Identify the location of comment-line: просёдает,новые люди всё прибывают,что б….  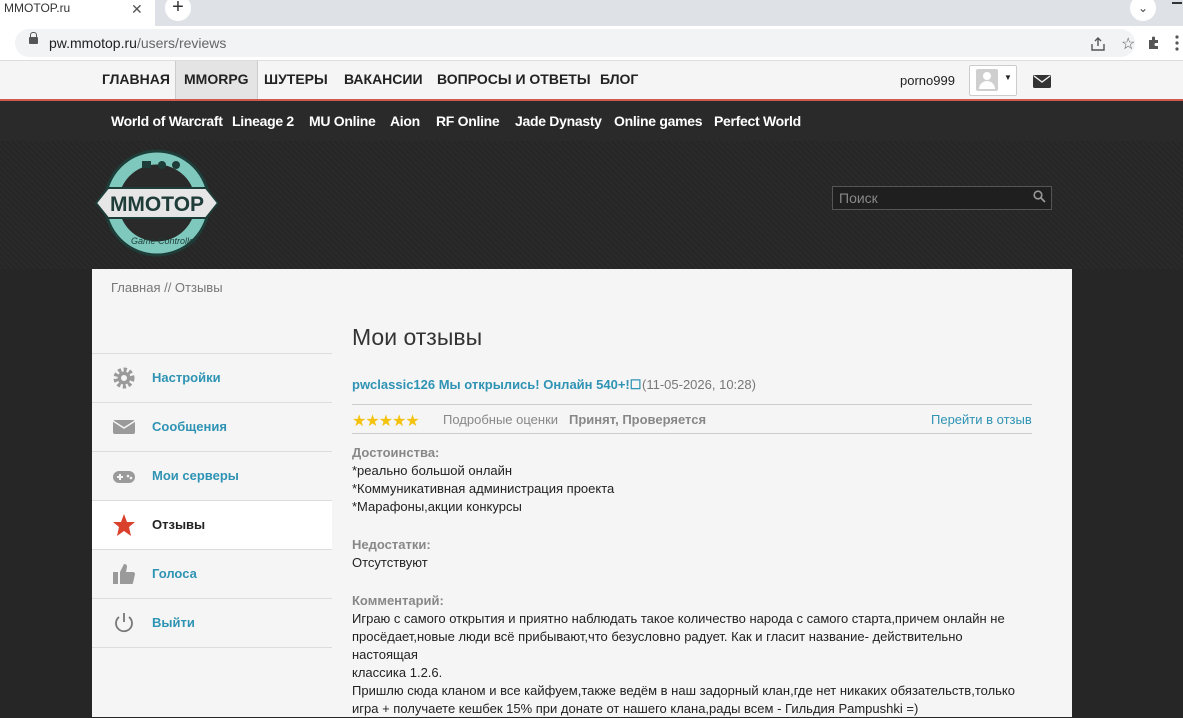
(657, 645).